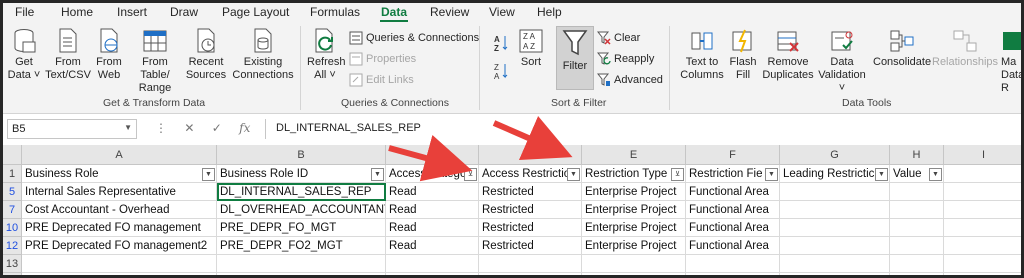 The image size is (1024, 278). I want to click on remove-duplicates-button: Remove Duplicates, so click(788, 55).